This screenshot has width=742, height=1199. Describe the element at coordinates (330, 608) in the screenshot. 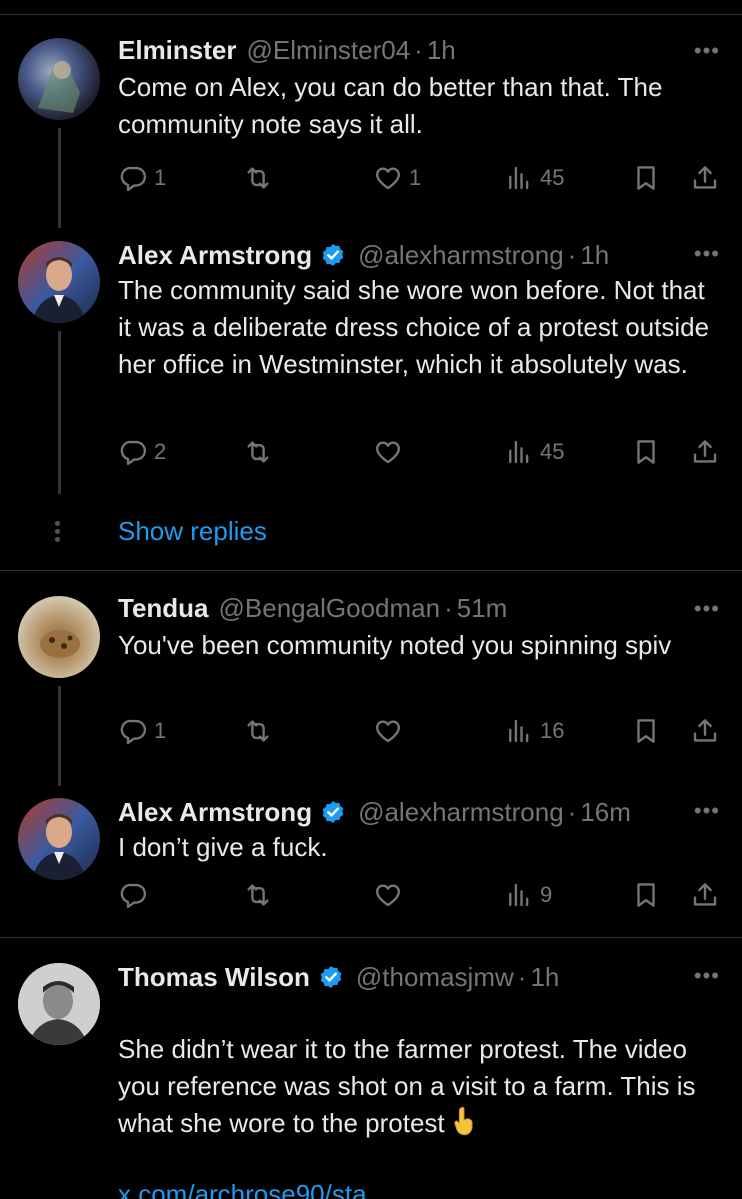

I see `author-handle: @BengalGoodman` at that location.